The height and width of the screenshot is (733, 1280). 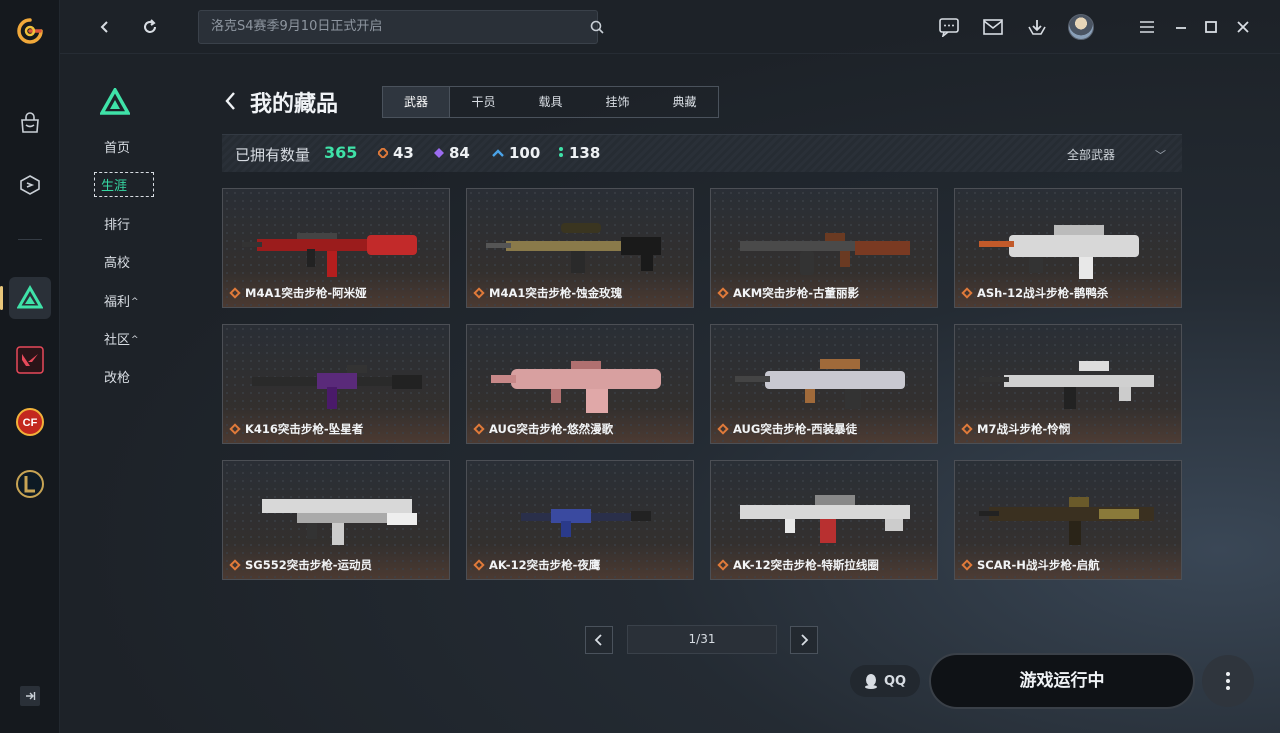 What do you see at coordinates (1081, 27) in the screenshot?
I see `user-avatar` at bounding box center [1081, 27].